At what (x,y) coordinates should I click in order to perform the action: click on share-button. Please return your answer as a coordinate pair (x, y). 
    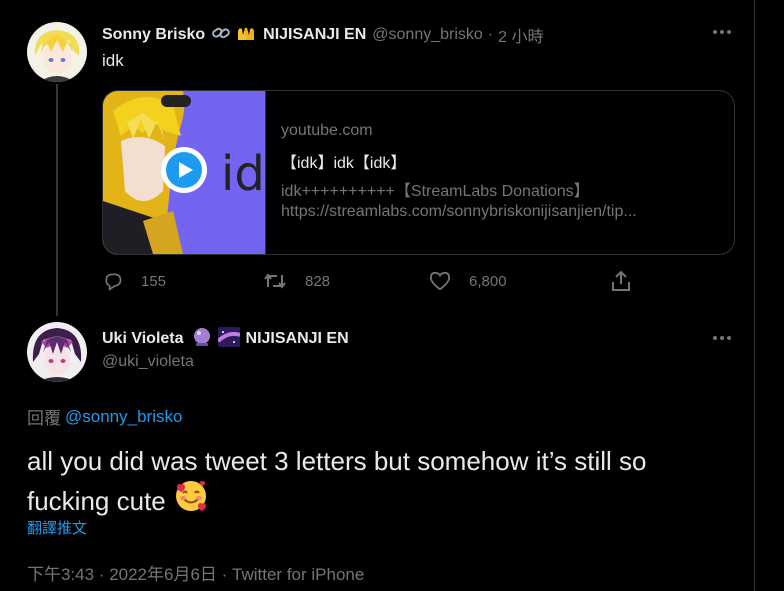
    Looking at the image, I should click on (630, 281).